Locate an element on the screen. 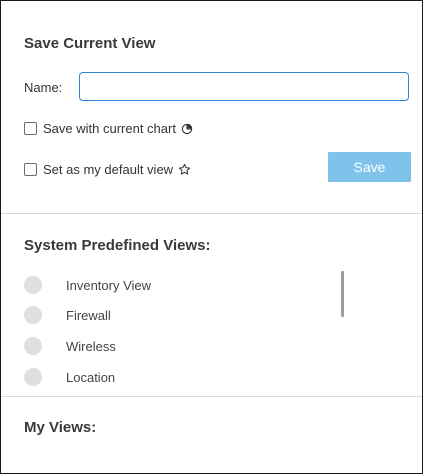 This screenshot has height=474, width=423. list-item: Wireless is located at coordinates (70, 346).